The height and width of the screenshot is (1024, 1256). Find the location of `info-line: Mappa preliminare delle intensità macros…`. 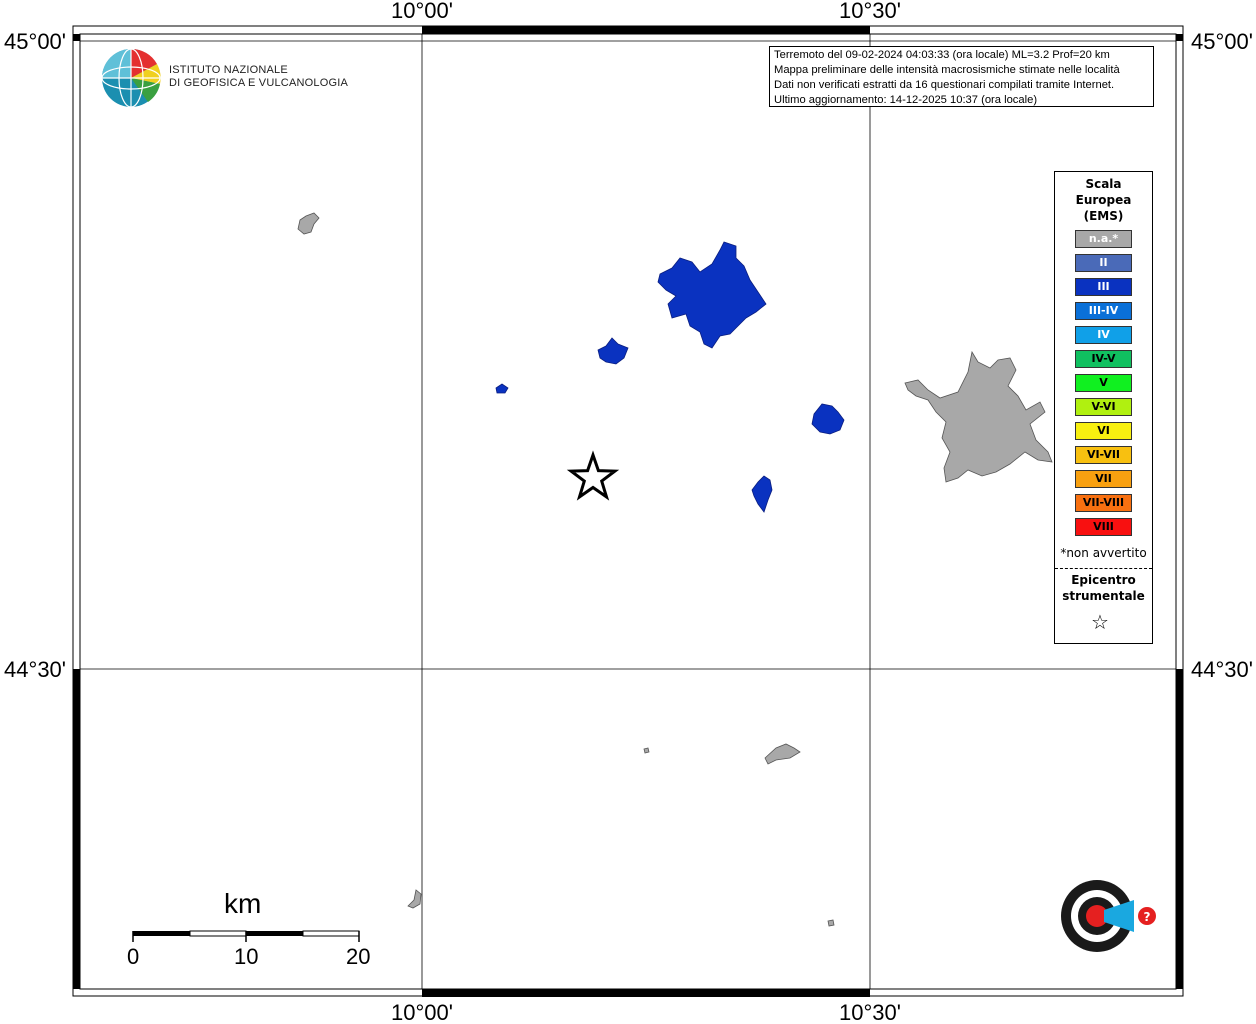

info-line: Mappa preliminare delle intensità macros… is located at coordinates (947, 70).